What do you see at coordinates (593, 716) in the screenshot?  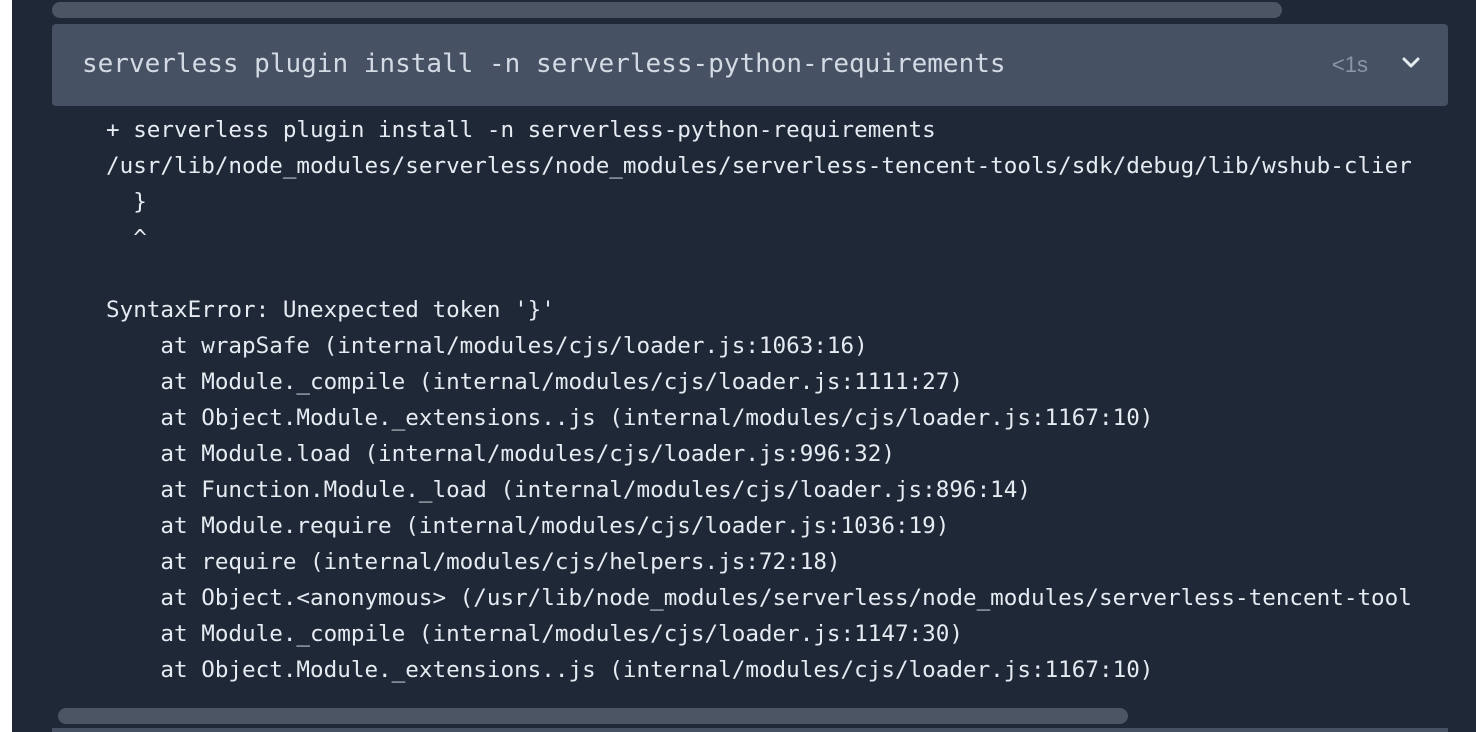 I see `horizontal-scrollbar-bottom` at bounding box center [593, 716].